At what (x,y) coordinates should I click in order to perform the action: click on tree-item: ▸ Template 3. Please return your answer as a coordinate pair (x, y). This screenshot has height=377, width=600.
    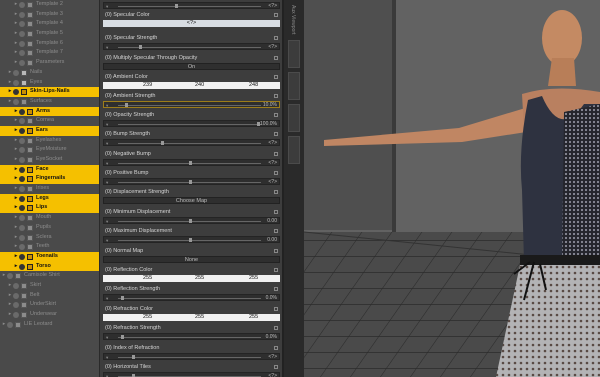
    Looking at the image, I should click on (49, 15).